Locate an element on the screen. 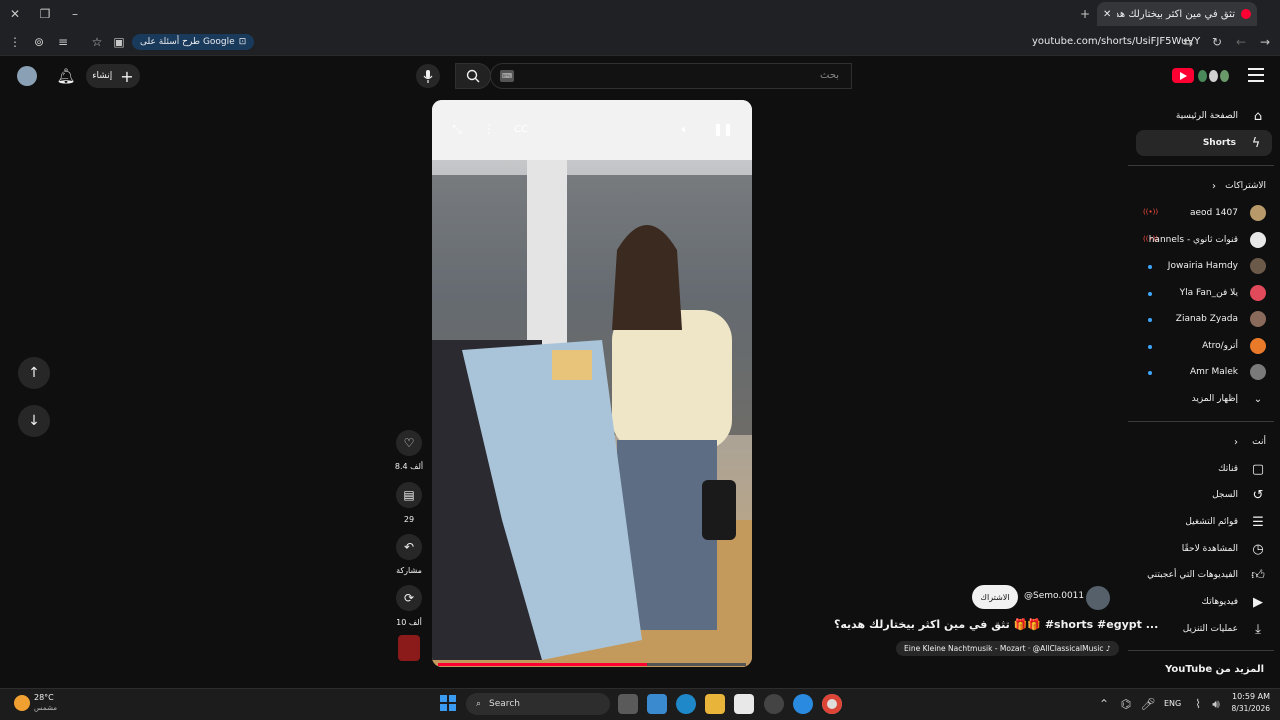 Image resolution: width=1280 pixels, height=720 pixels. sidebar-item-shorts: Shorts ϟ is located at coordinates (1204, 143).